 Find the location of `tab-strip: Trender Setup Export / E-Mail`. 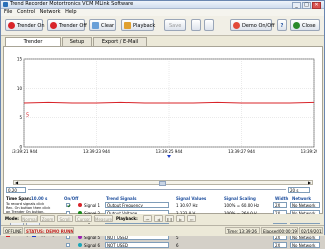

tab-strip: Trender Setup Export / E-Mail is located at coordinates (163, 42).